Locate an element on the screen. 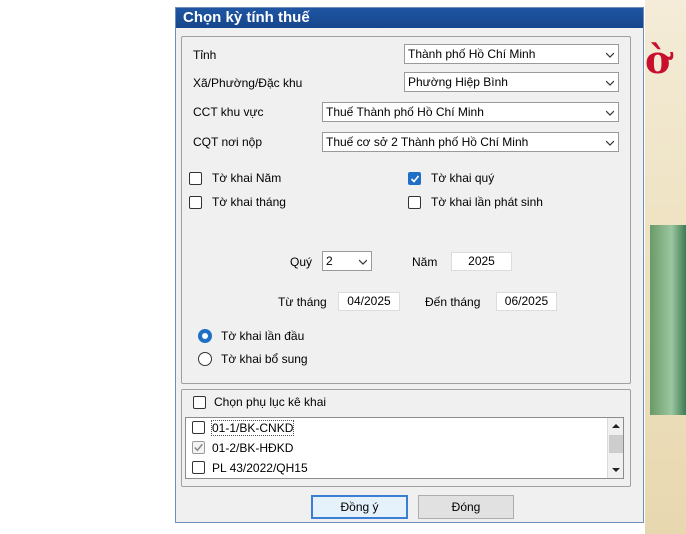 The height and width of the screenshot is (534, 686). cqt-value: Thuế cơ sở 2 Thành phố Hồ Chí Minh is located at coordinates (427, 142).